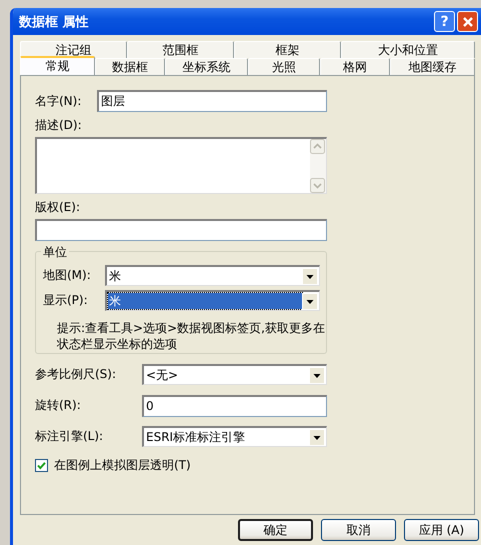 Image resolution: width=481 pixels, height=545 pixels. What do you see at coordinates (57, 65) in the screenshot?
I see `tab: 常规` at bounding box center [57, 65].